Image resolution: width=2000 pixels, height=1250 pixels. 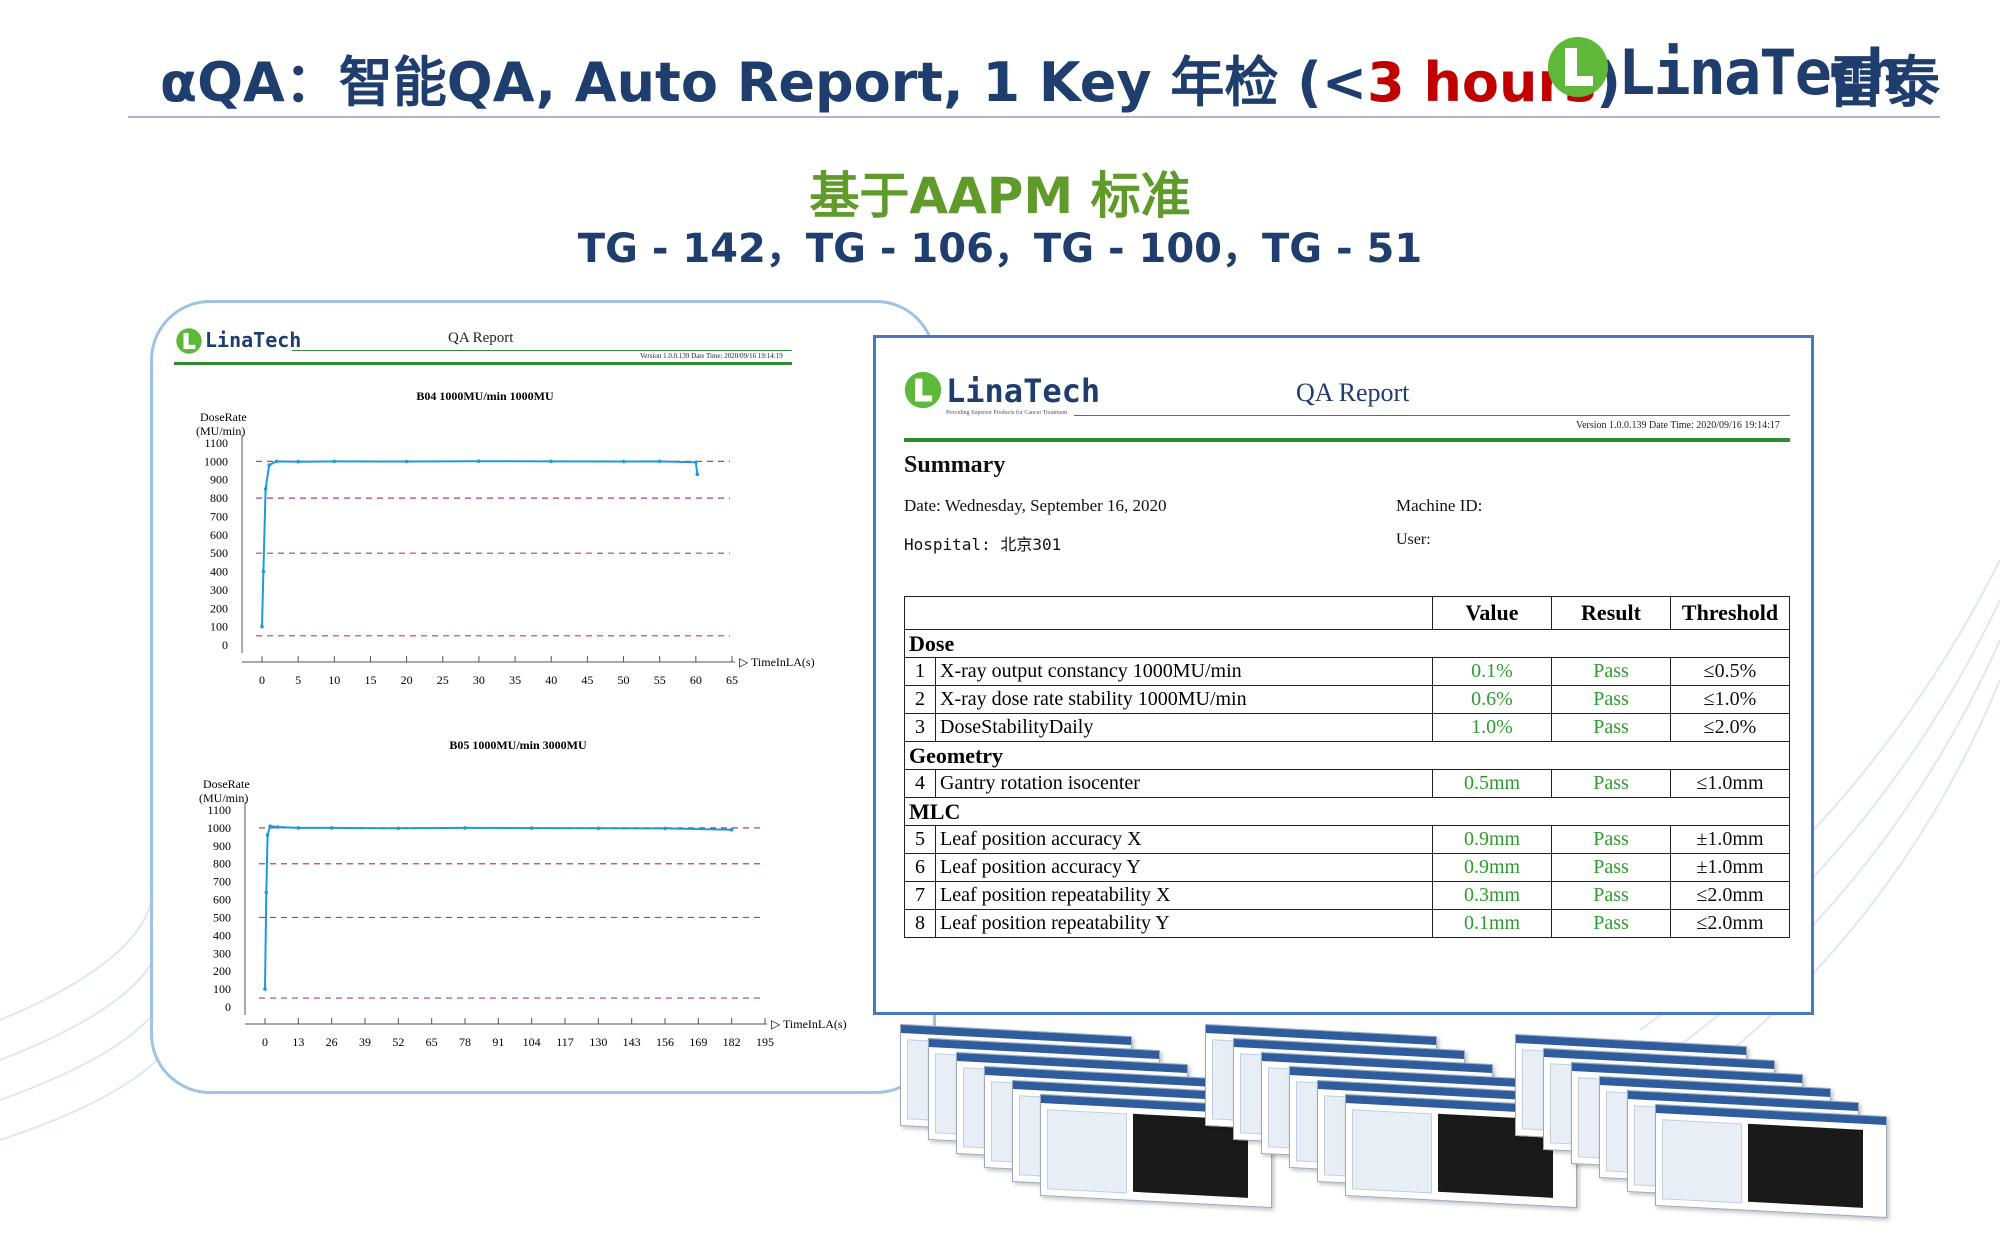 What do you see at coordinates (920, 923) in the screenshot?
I see `row-number: 8` at bounding box center [920, 923].